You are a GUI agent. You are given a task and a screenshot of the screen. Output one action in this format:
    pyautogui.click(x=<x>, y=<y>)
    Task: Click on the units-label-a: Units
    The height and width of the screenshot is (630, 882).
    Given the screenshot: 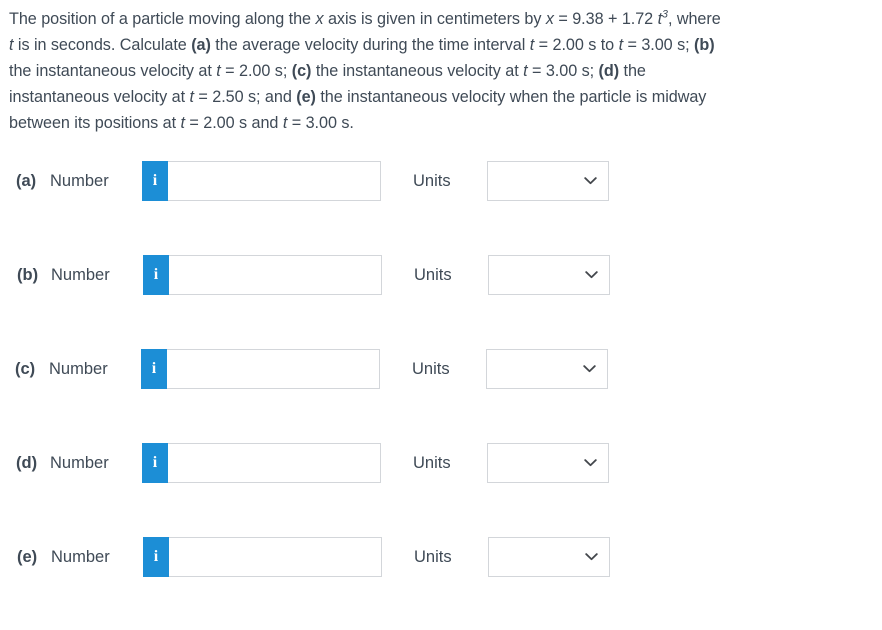 What is the action you would take?
    pyautogui.click(x=432, y=180)
    